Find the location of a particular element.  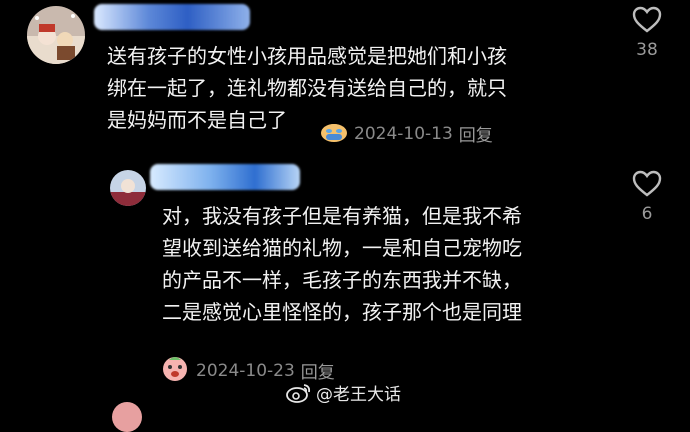

comment-date: 2024-10-13 is located at coordinates (403, 133).